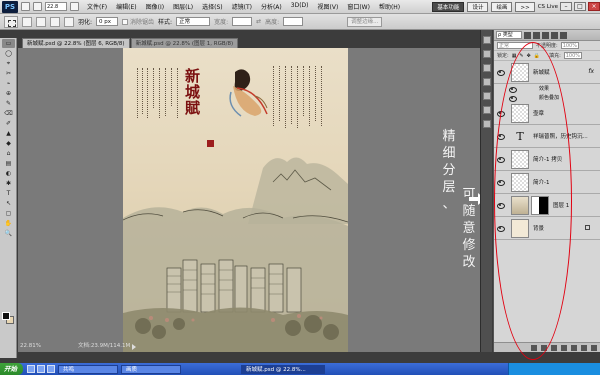 The image size is (600, 375). Describe the element at coordinates (547, 182) in the screenshot. I see `layer-row: 简介-1` at that location.